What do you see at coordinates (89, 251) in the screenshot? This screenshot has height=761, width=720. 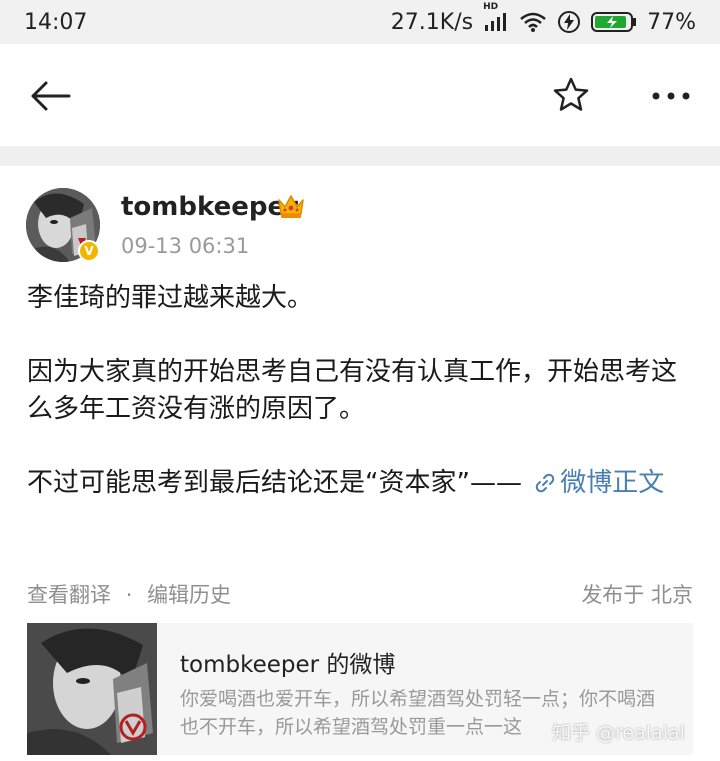 I see `verified-badge: V` at bounding box center [89, 251].